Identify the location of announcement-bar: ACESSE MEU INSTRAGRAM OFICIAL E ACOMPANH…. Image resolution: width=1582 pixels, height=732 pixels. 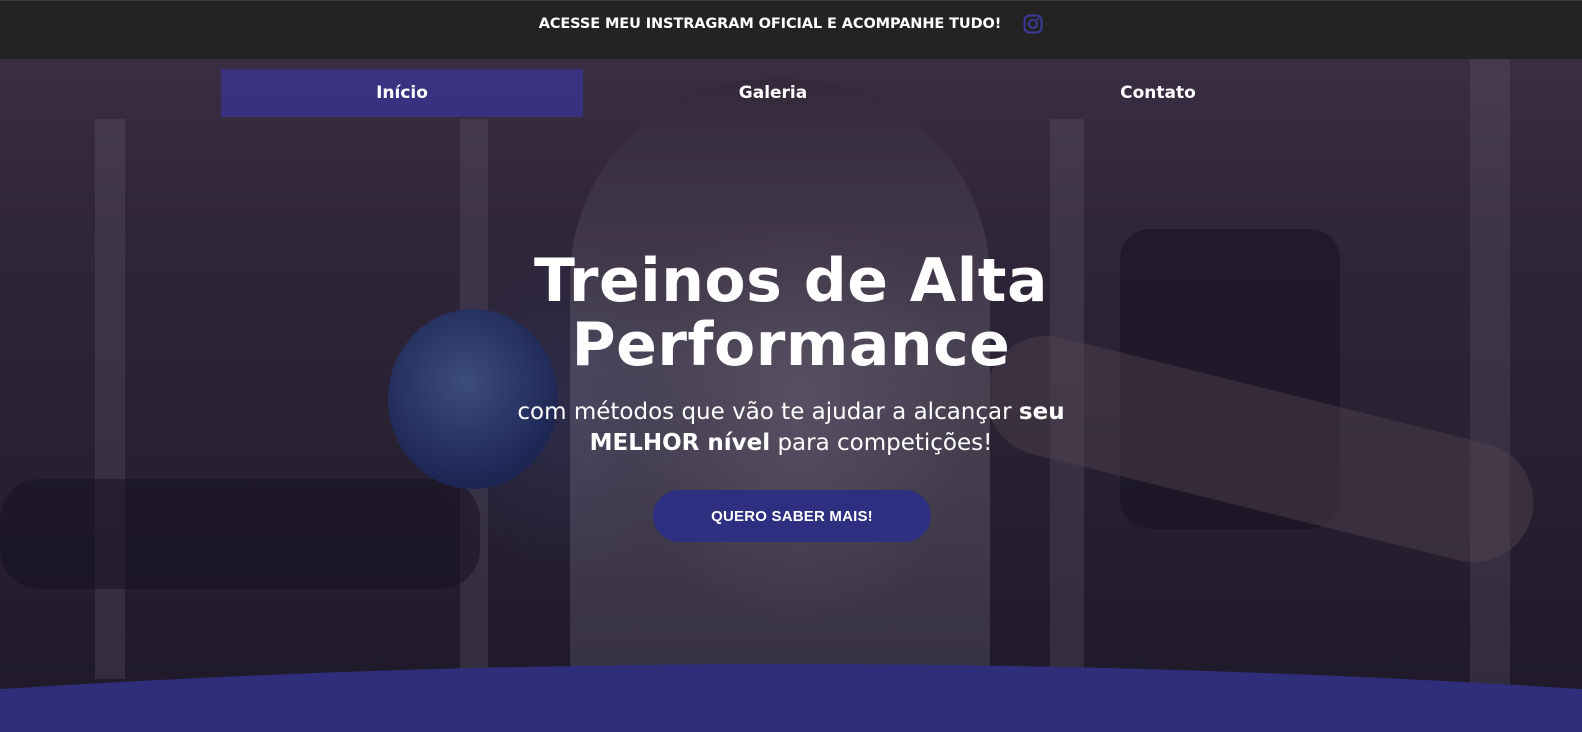
(791, 29).